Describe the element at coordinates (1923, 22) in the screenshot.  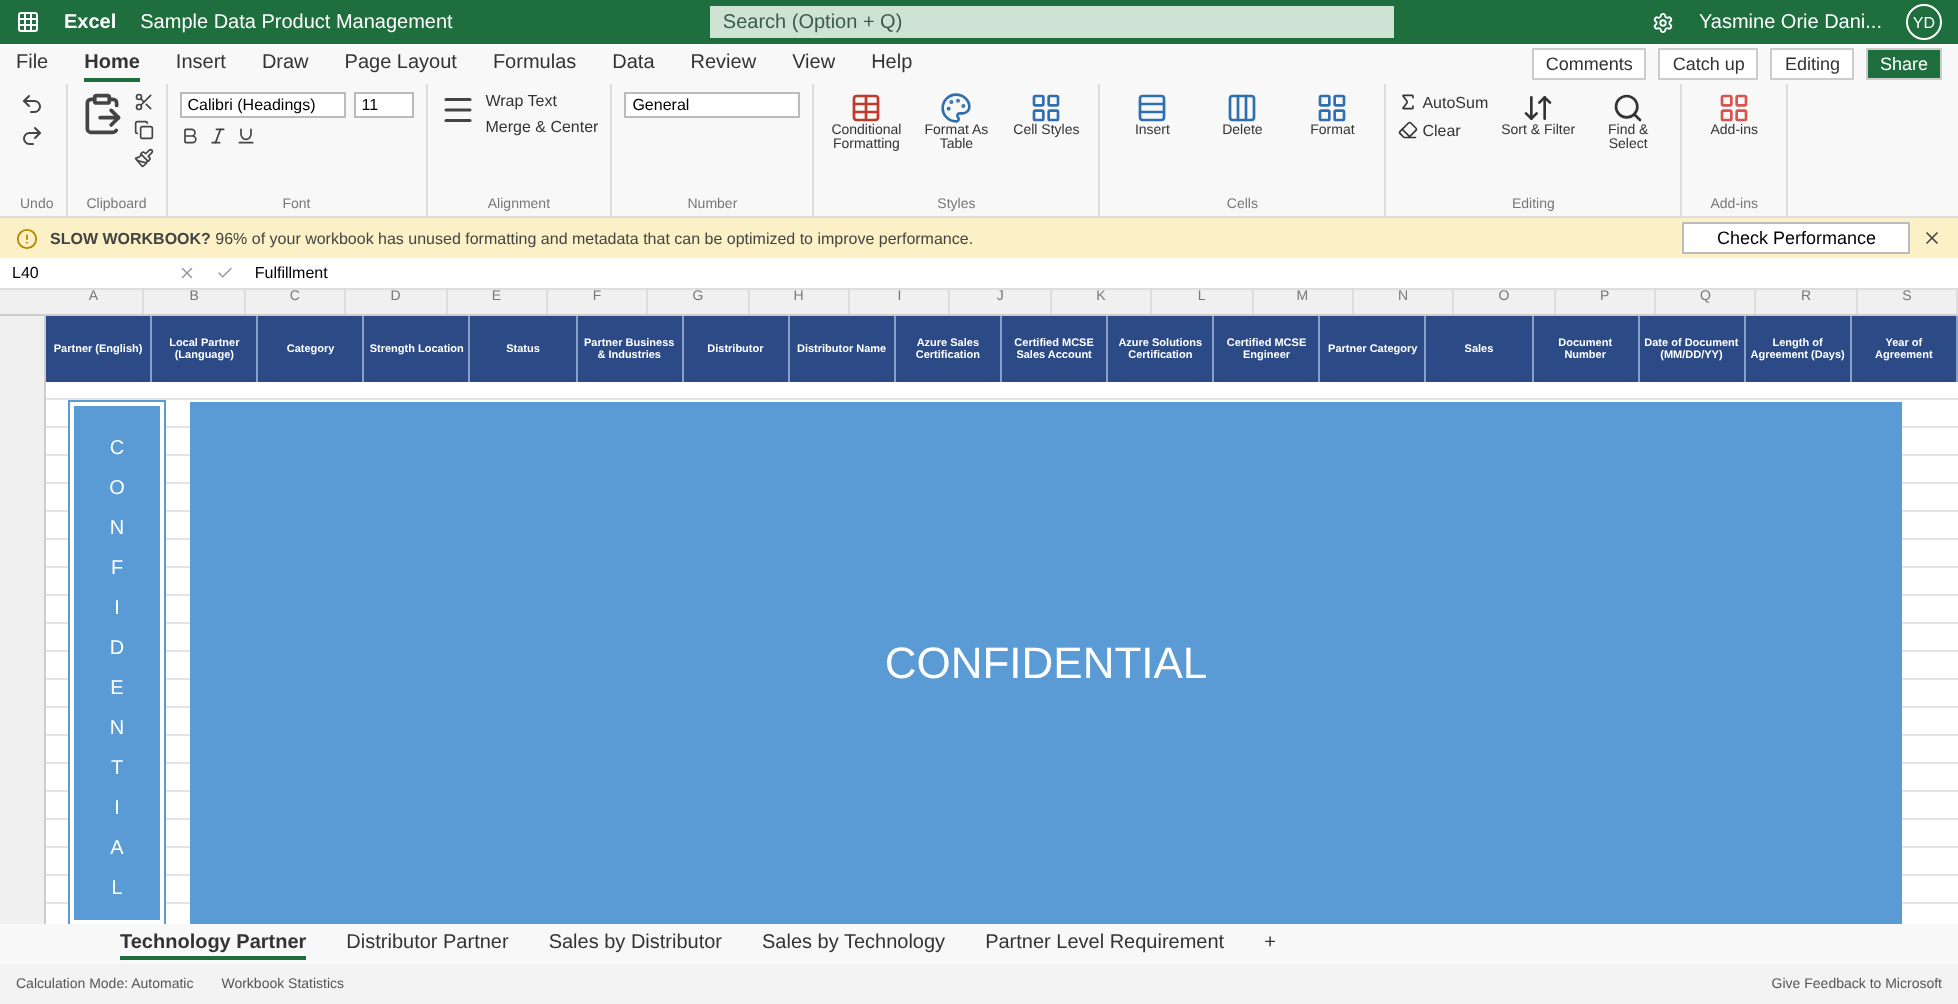
I see `user-avatar: YD` at that location.